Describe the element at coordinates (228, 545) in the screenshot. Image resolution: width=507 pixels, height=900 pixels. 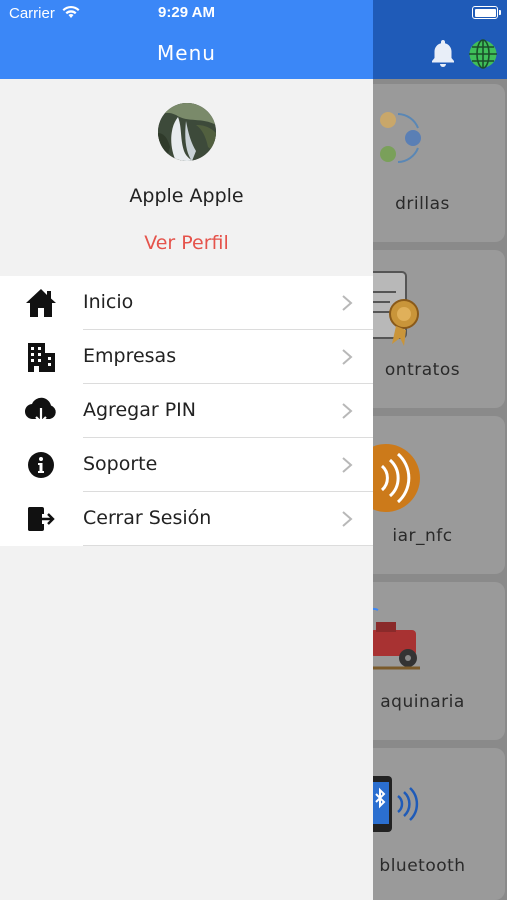
I see `menu-separator` at that location.